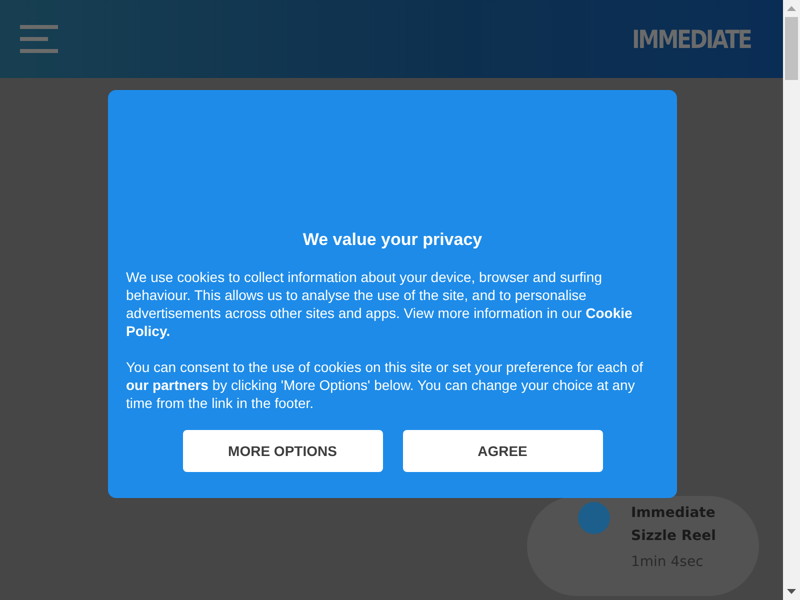 The image size is (800, 600). I want to click on menu-icon, so click(39, 39).